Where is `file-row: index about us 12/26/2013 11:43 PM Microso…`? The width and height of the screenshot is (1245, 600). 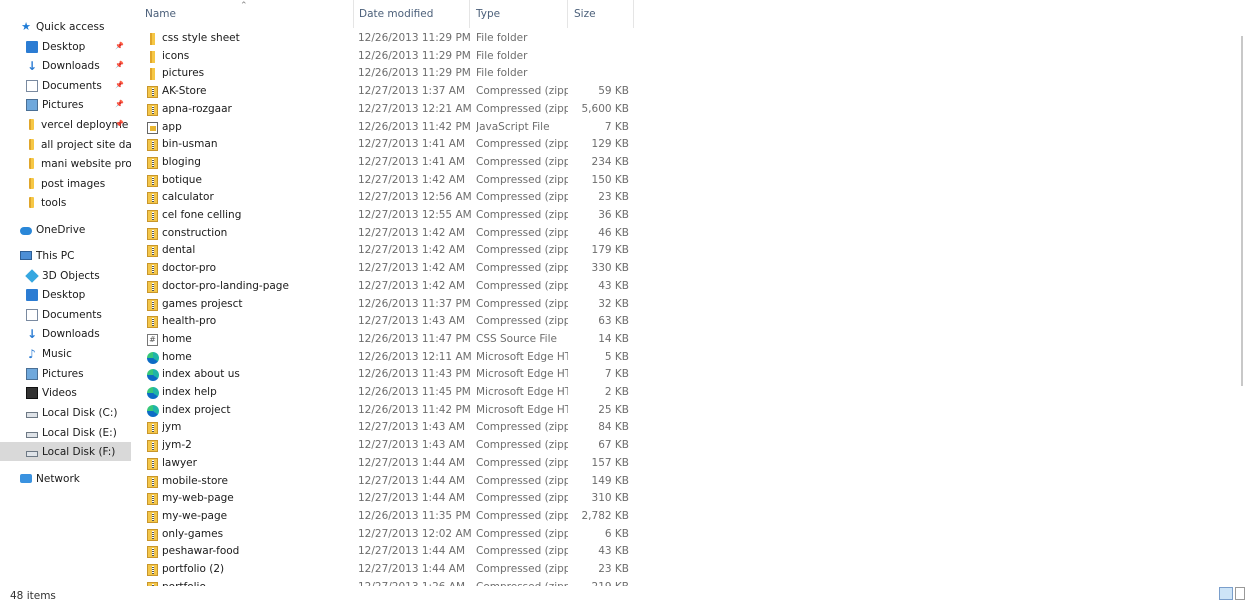
file-row: index about us 12/26/2013 11:43 PM Microso… is located at coordinates (388, 375).